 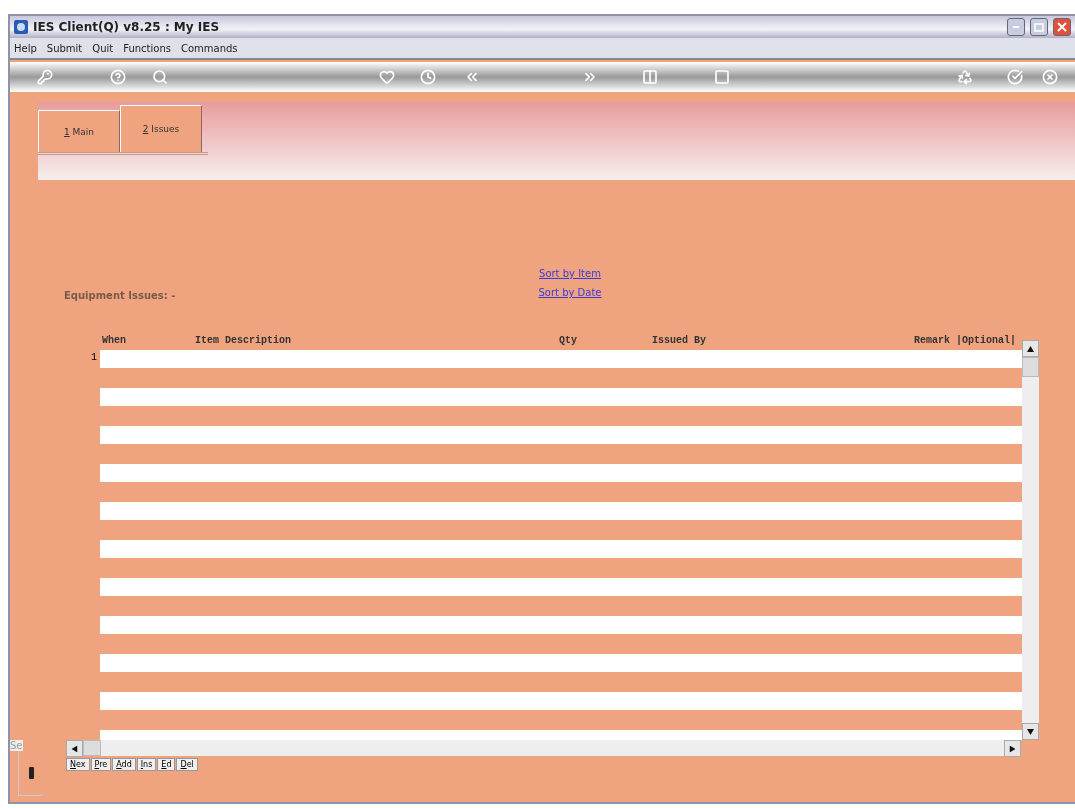 I want to click on heart-button, so click(x=387, y=77).